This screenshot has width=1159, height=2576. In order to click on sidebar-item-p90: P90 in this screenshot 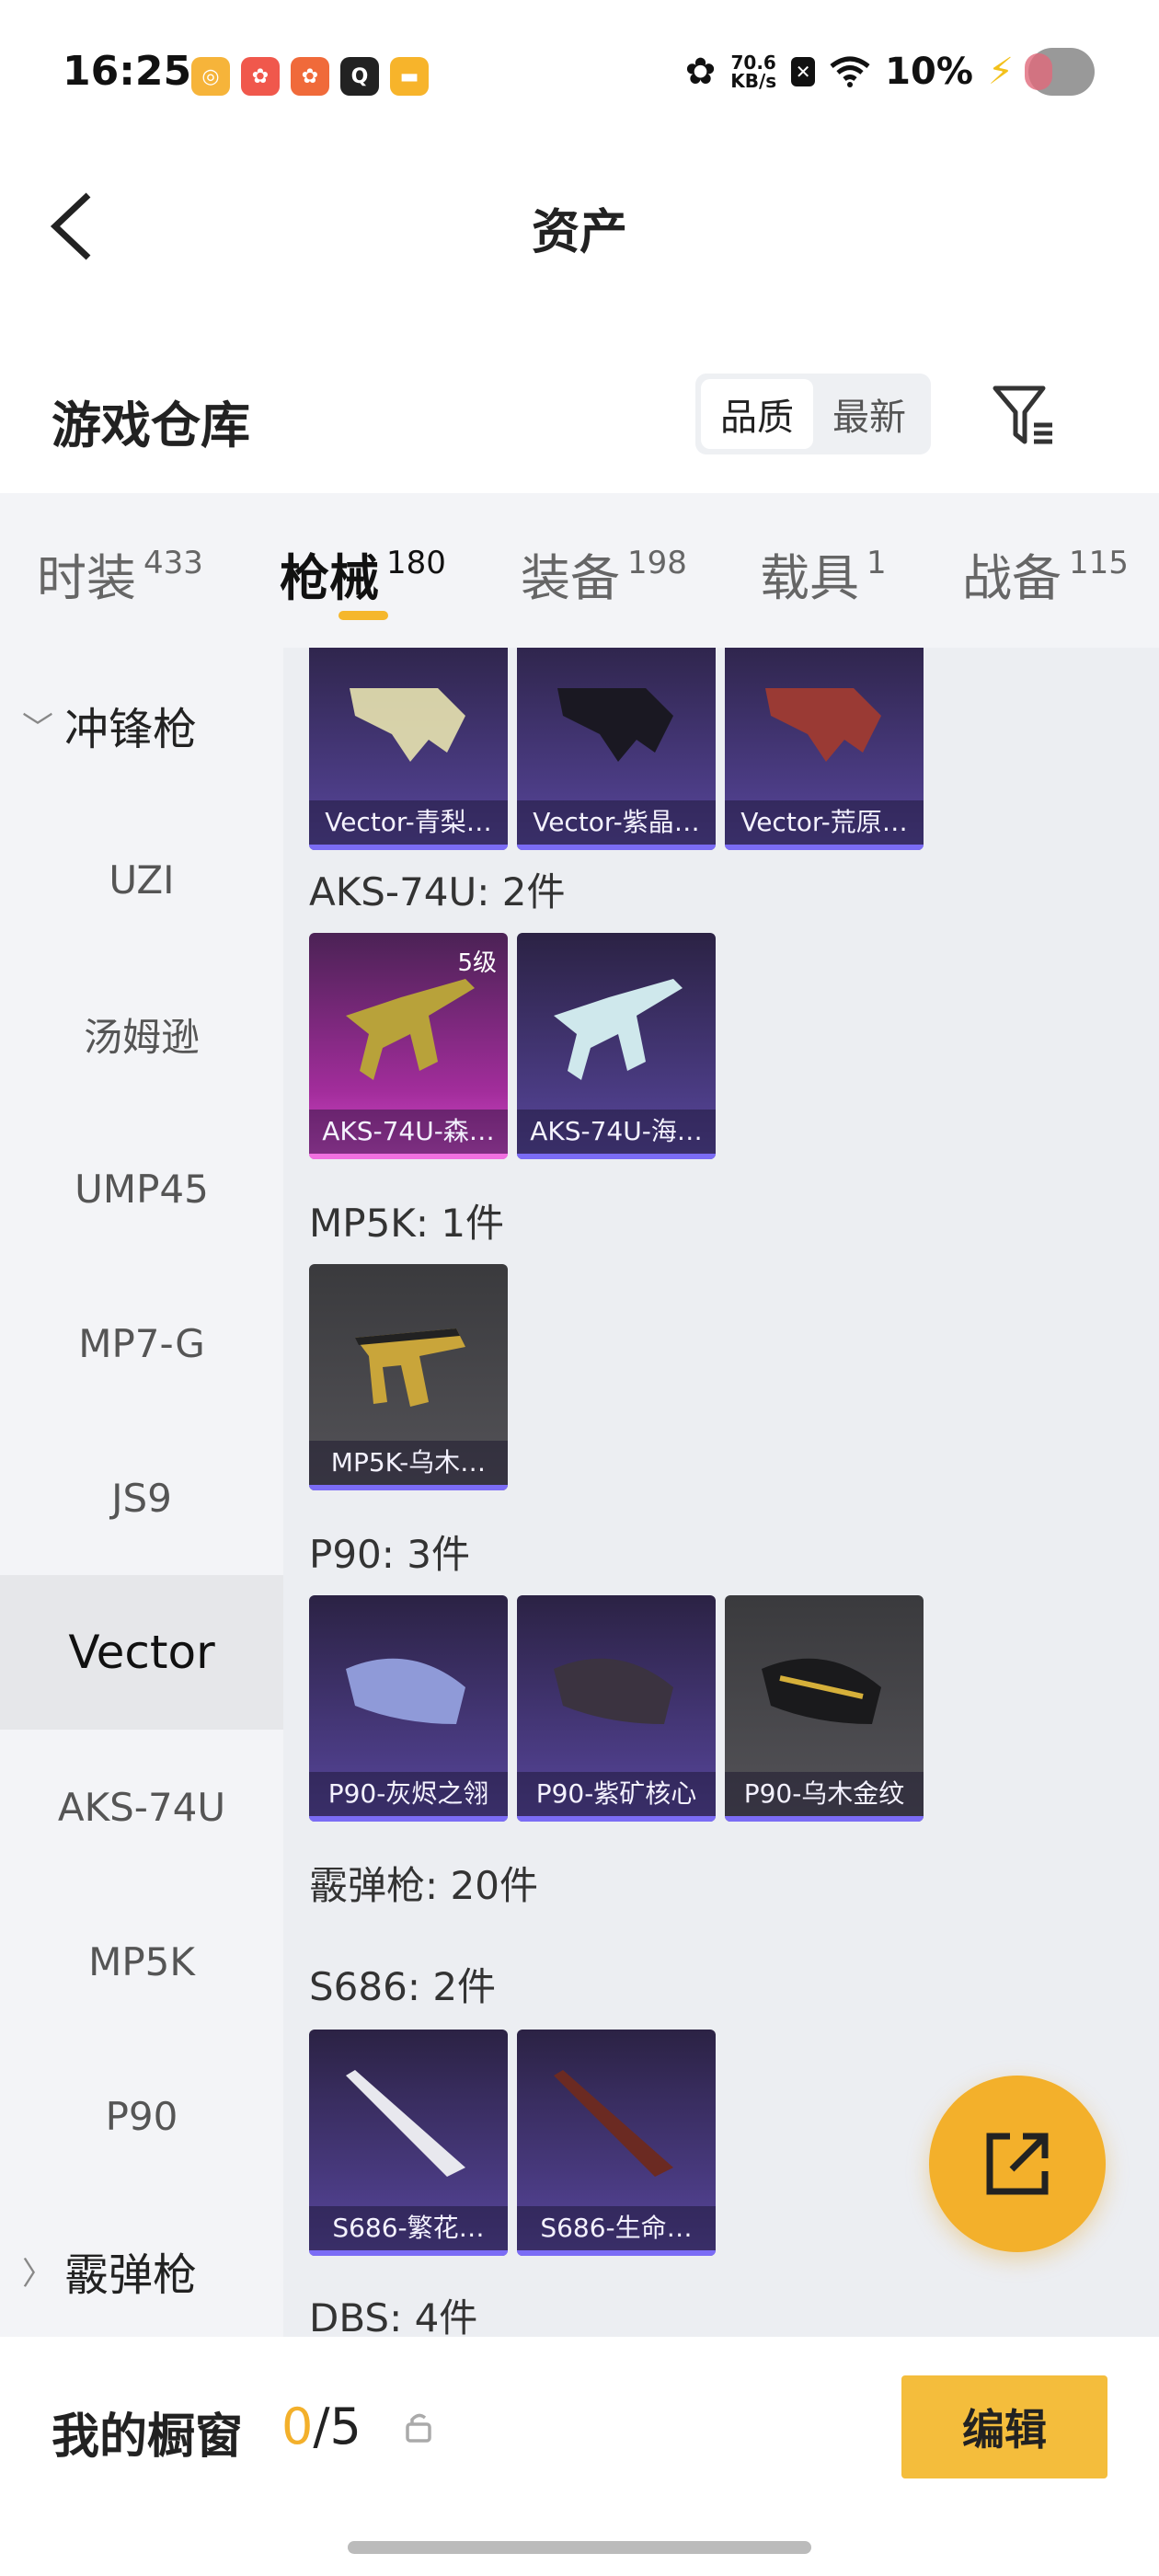, I will do `click(141, 2116)`.